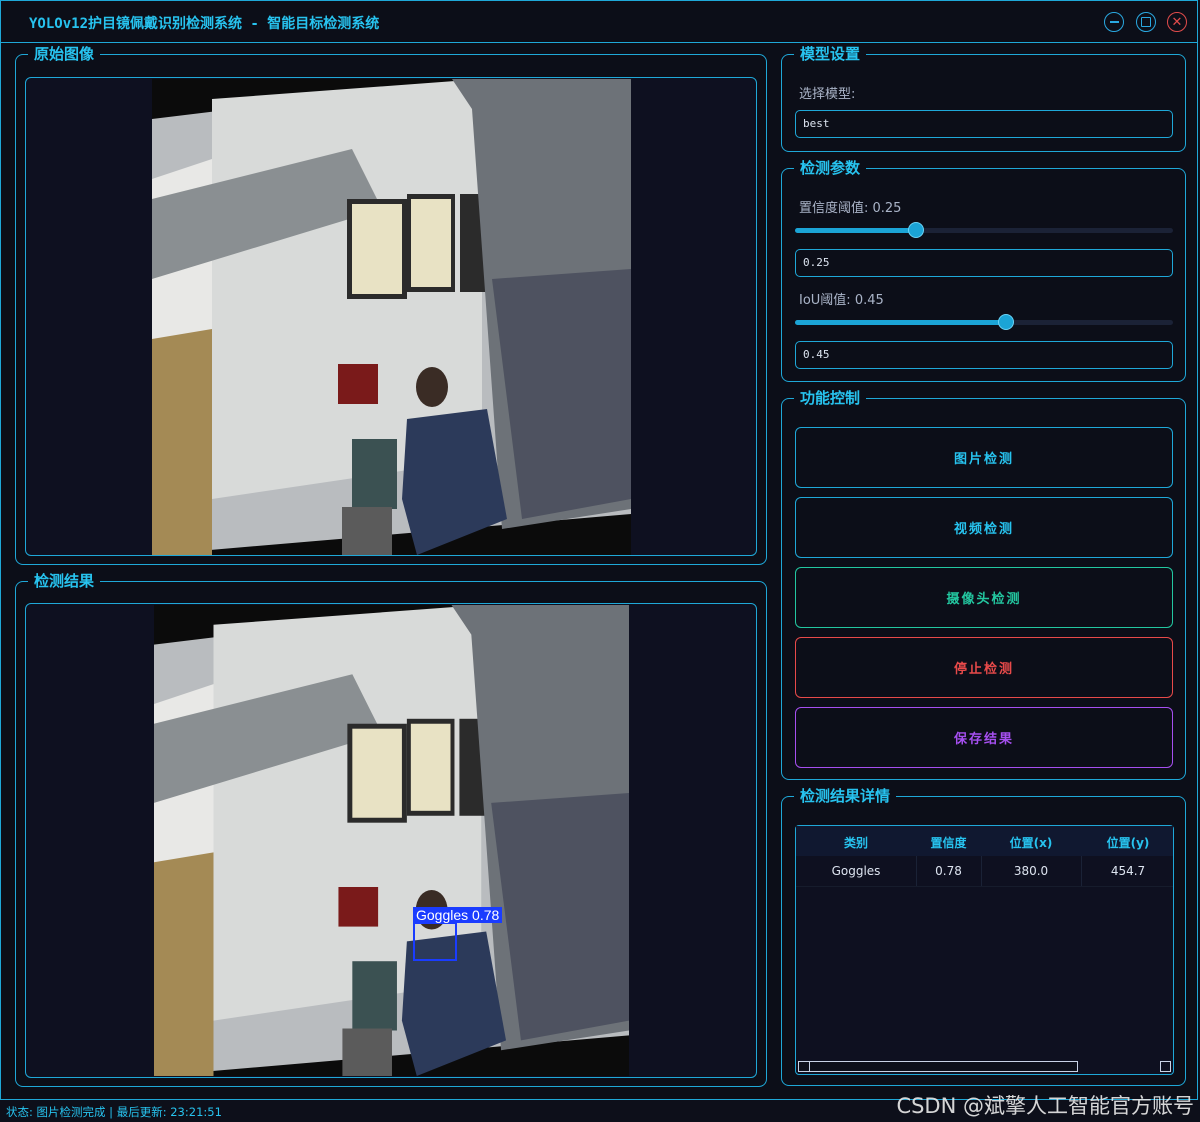  What do you see at coordinates (830, 54) in the screenshot?
I see `model-settings-title: 模型设置` at bounding box center [830, 54].